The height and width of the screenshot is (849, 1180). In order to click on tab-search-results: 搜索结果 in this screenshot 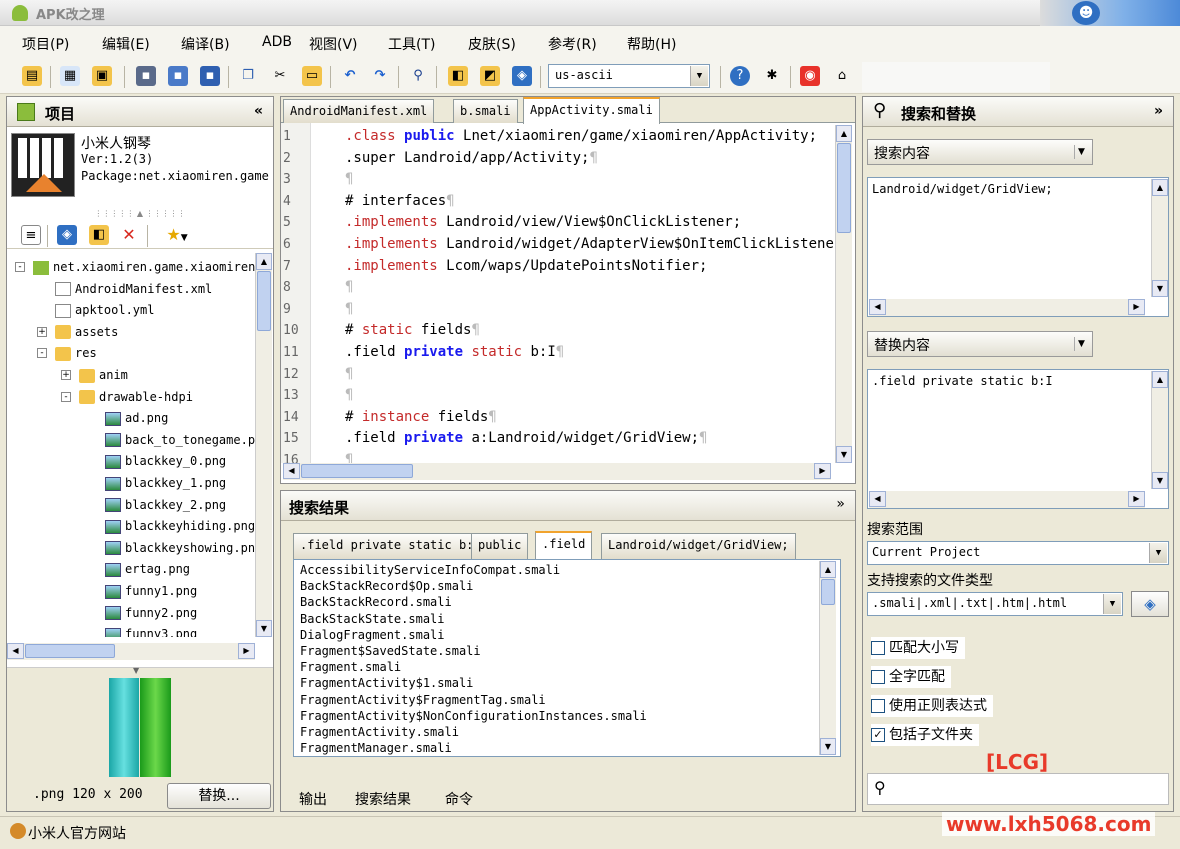, I will do `click(383, 799)`.